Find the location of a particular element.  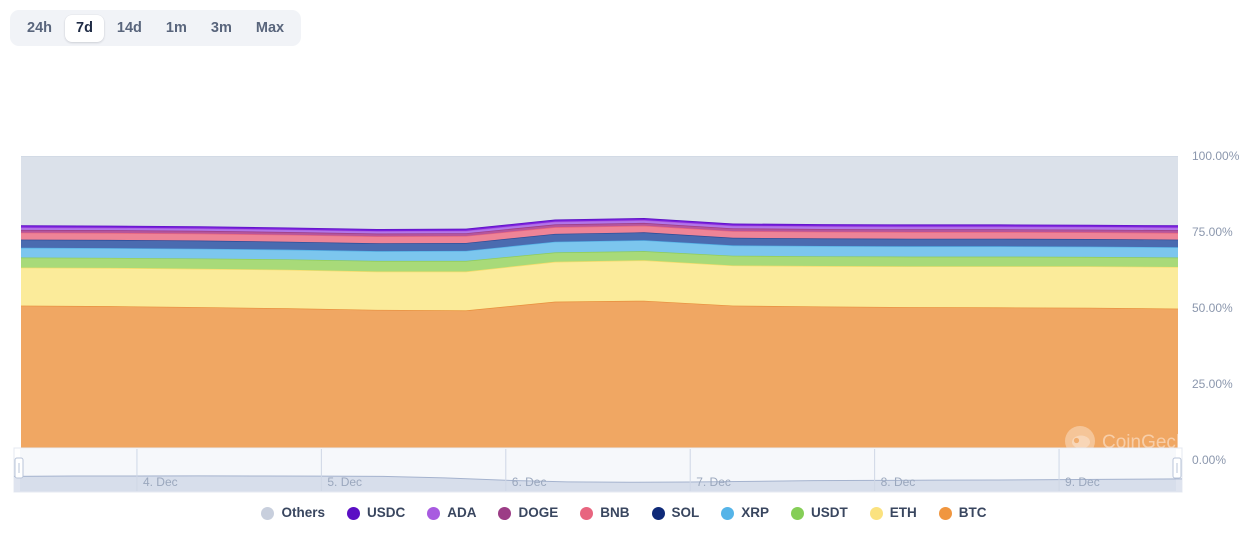

legend-item-label: ETH is located at coordinates (903, 512).